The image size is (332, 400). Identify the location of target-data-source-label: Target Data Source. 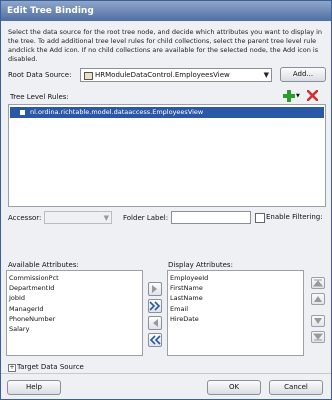
(50, 367).